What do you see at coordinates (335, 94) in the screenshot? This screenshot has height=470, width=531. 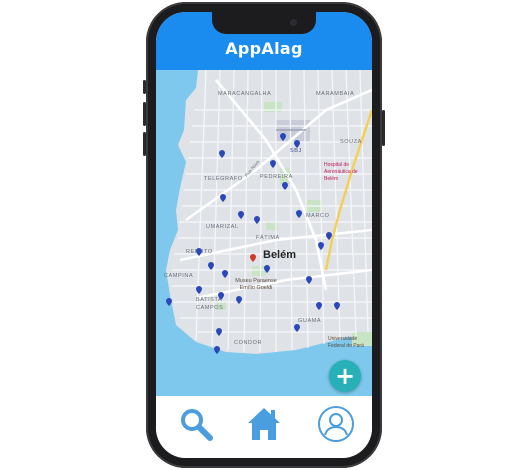 I see `neighborhood-label: MARAMBAIA` at bounding box center [335, 94].